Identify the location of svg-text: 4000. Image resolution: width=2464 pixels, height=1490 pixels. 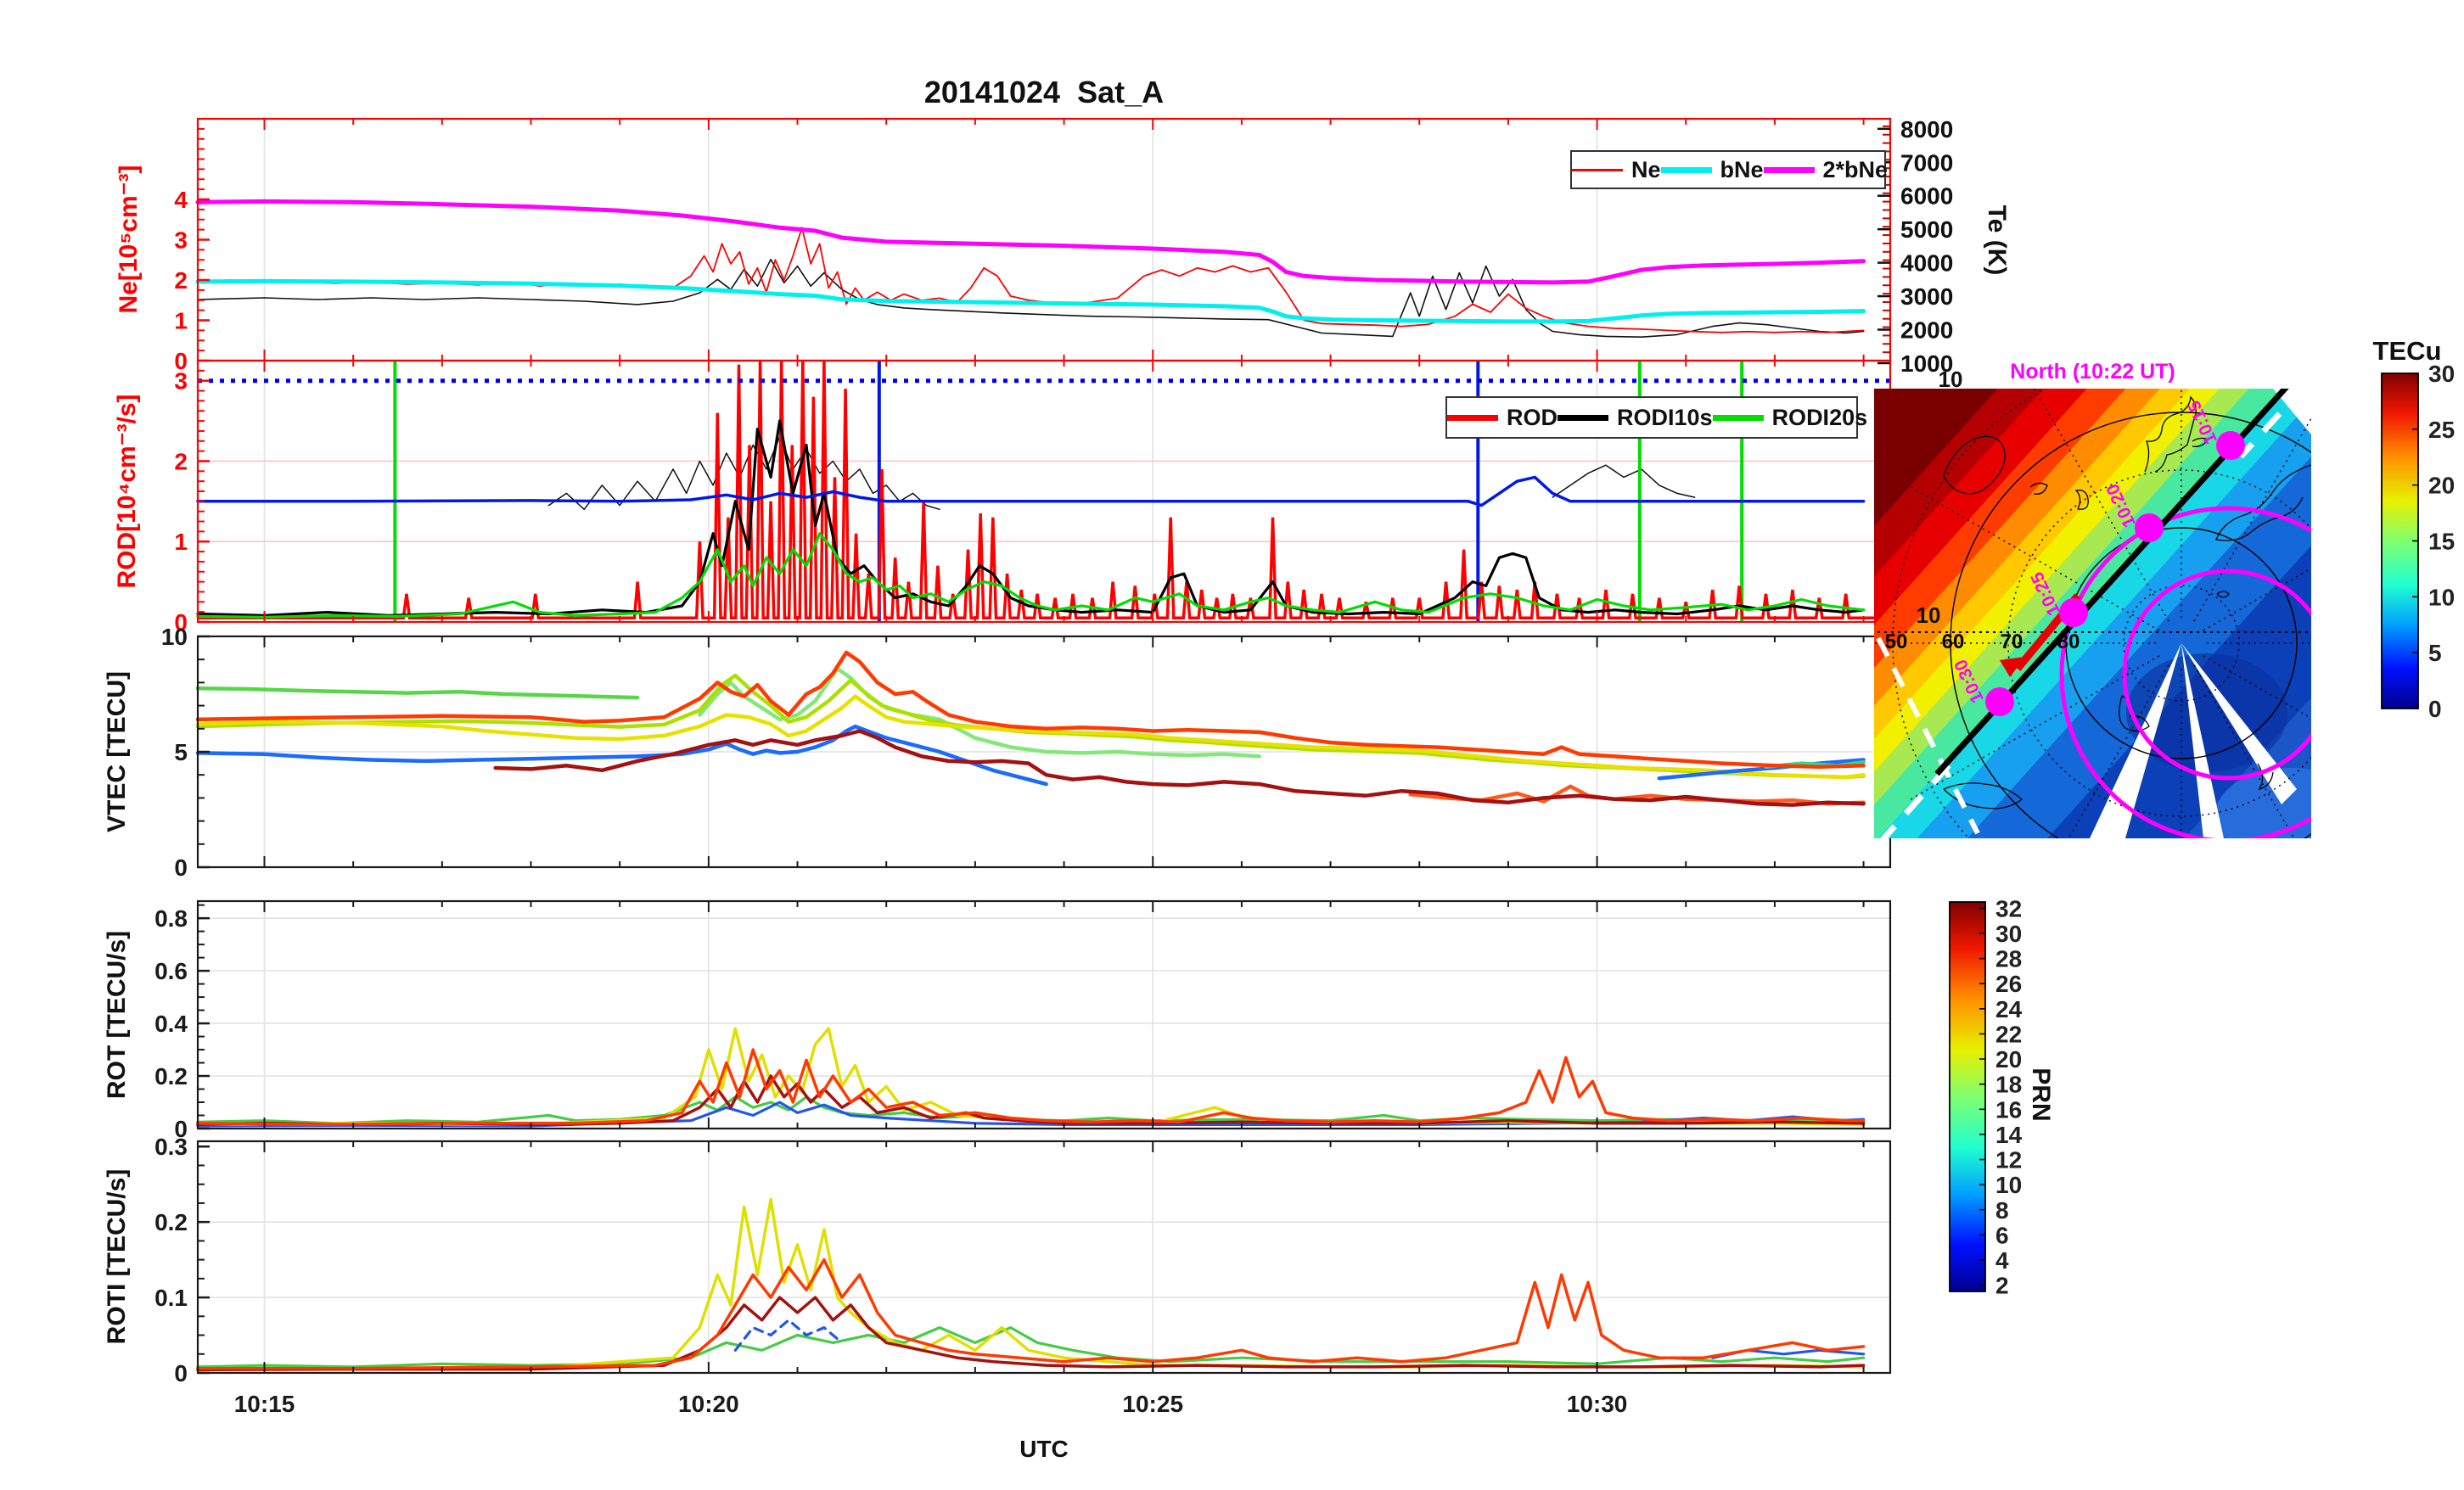
(1927, 263).